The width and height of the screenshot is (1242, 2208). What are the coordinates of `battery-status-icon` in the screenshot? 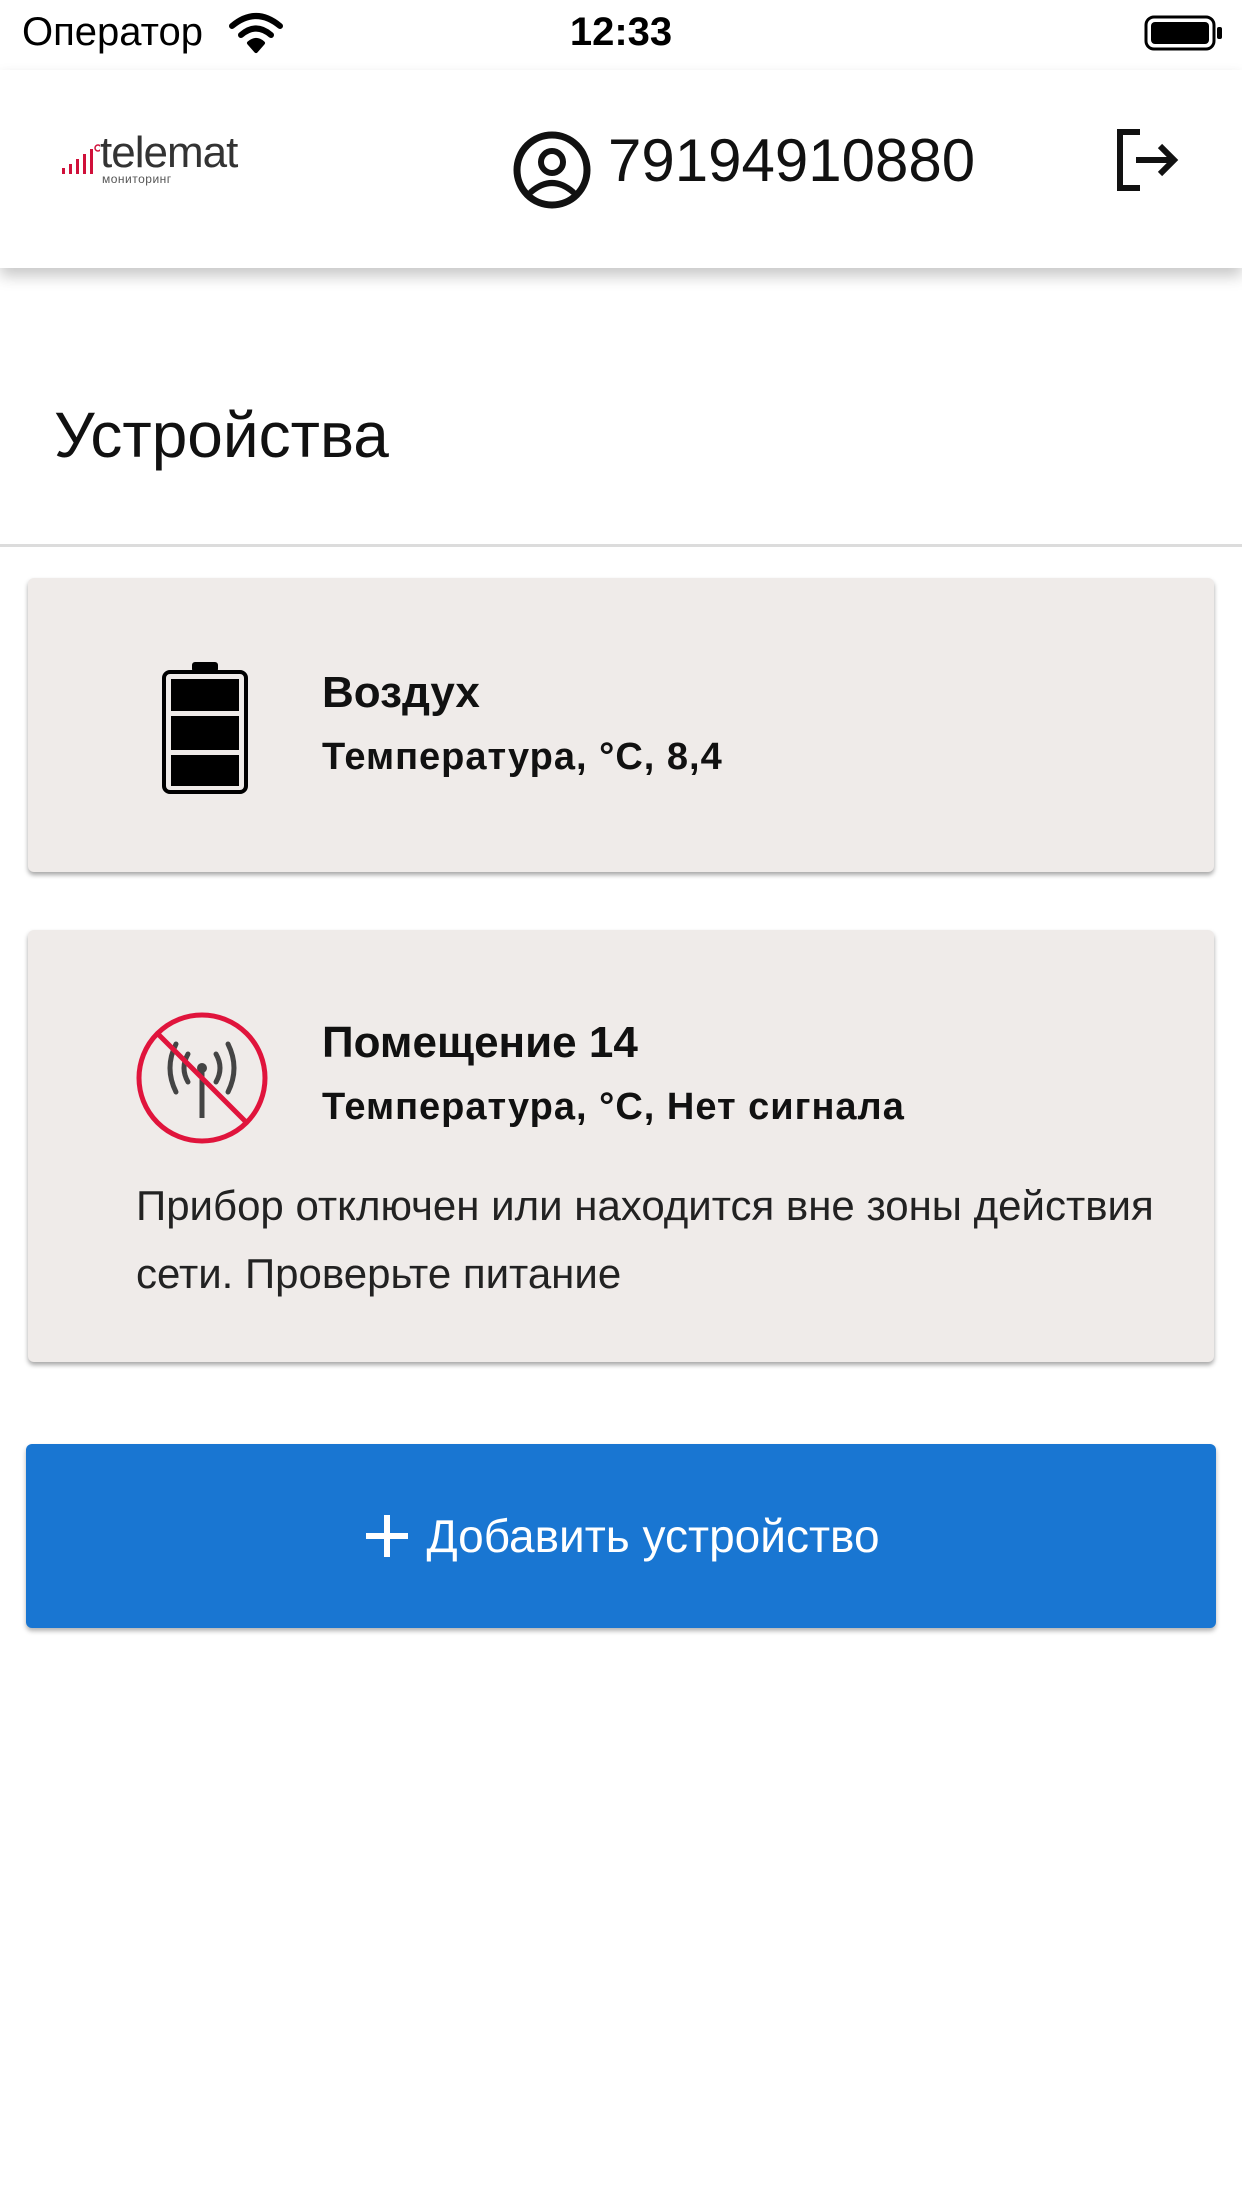 It's located at (1183, 33).